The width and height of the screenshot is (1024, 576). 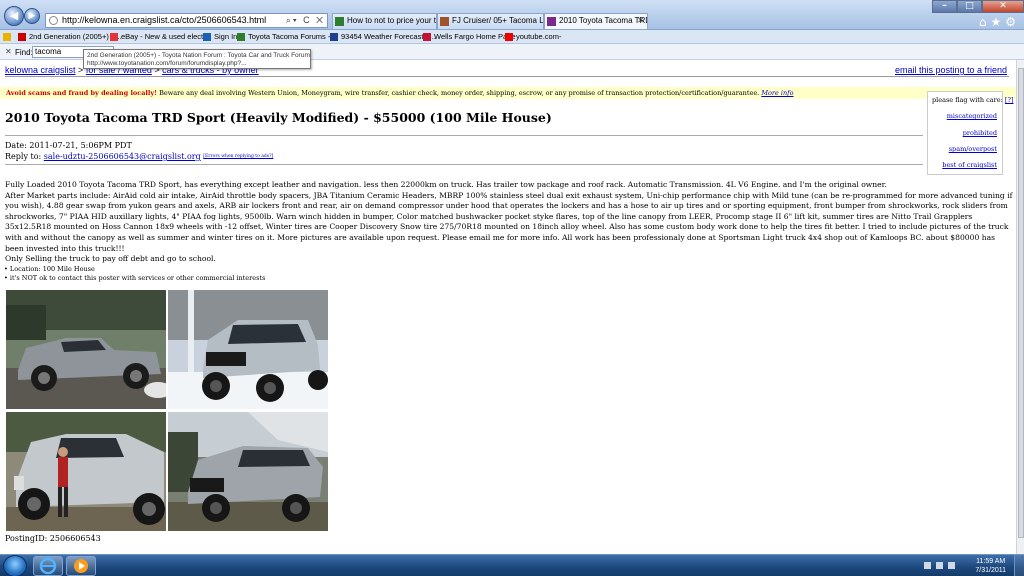 I want to click on favorite-link: youtube.com-, so click(x=533, y=37).